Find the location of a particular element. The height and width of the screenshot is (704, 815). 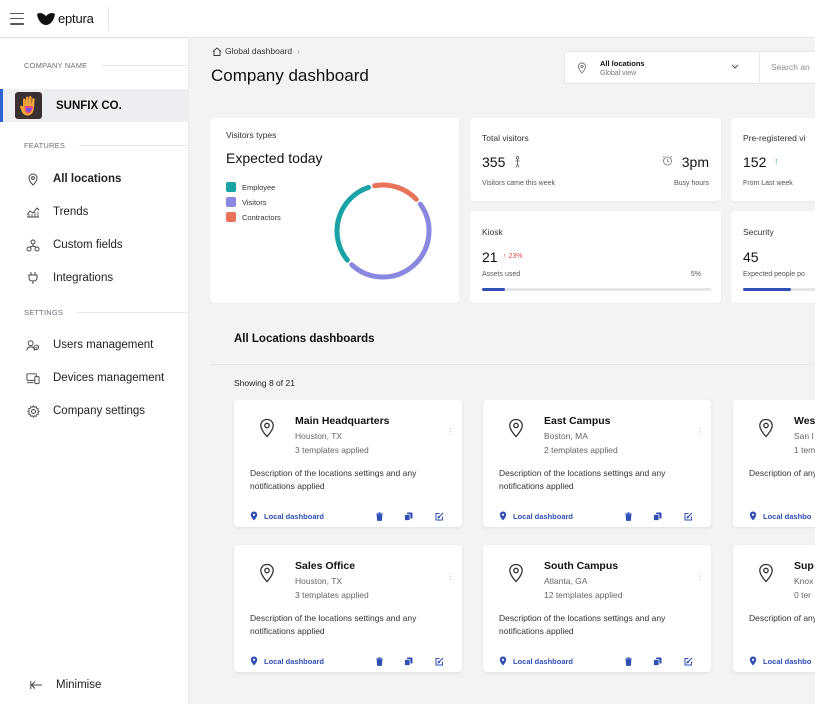

sidebar-item-all-locations: All locations is located at coordinates (73, 179).